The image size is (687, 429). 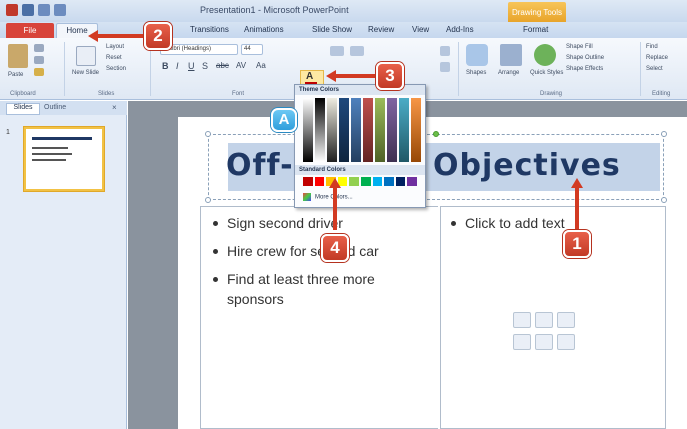 What do you see at coordinates (44, 10) in the screenshot?
I see `undo-icon` at bounding box center [44, 10].